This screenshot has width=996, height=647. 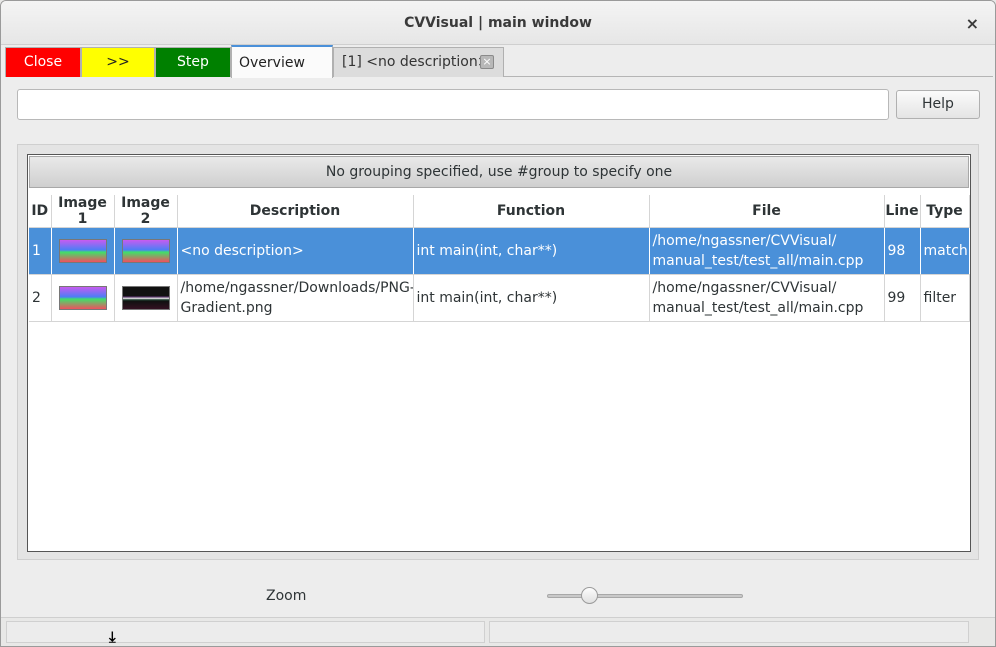 I want to click on close-icon: ×, so click(x=972, y=23).